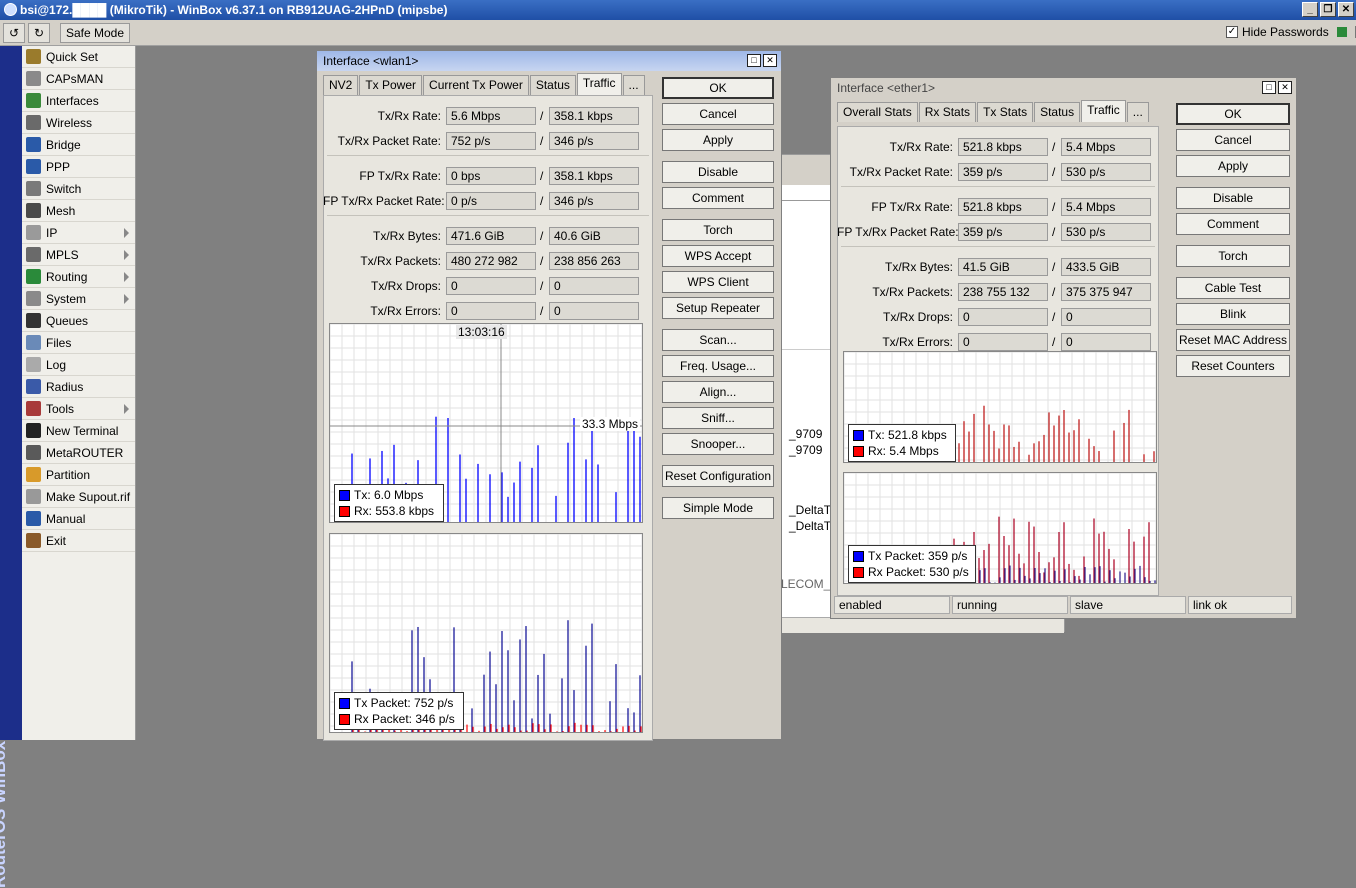 Image resolution: width=1356 pixels, height=888 pixels. What do you see at coordinates (78, 431) in the screenshot?
I see `sidebar-item-new-terminal: New Terminal` at bounding box center [78, 431].